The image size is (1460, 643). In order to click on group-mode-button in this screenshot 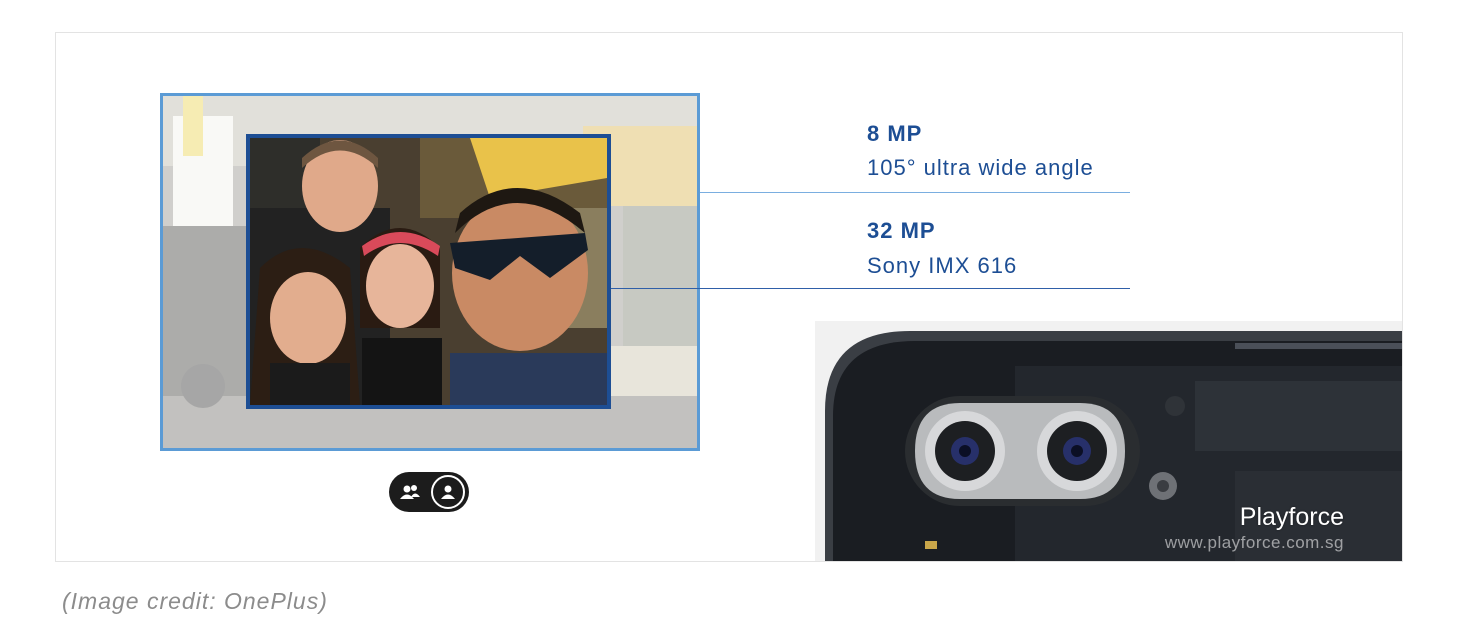, I will do `click(410, 492)`.